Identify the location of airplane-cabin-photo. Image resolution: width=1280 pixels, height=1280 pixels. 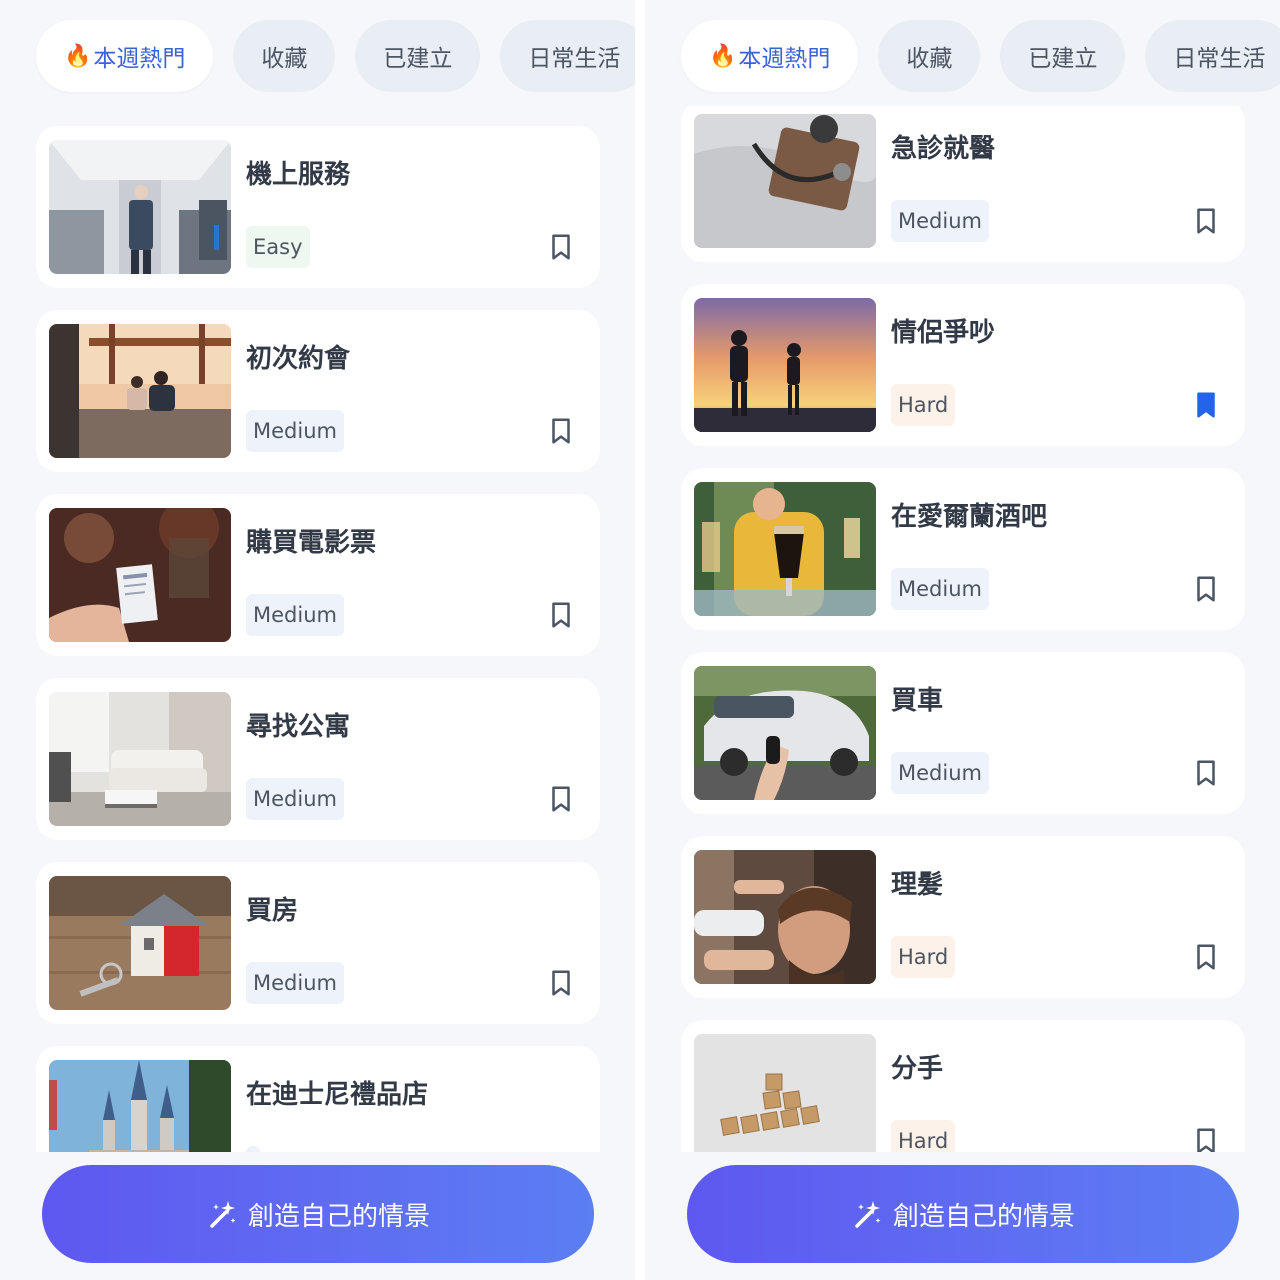
(140, 207).